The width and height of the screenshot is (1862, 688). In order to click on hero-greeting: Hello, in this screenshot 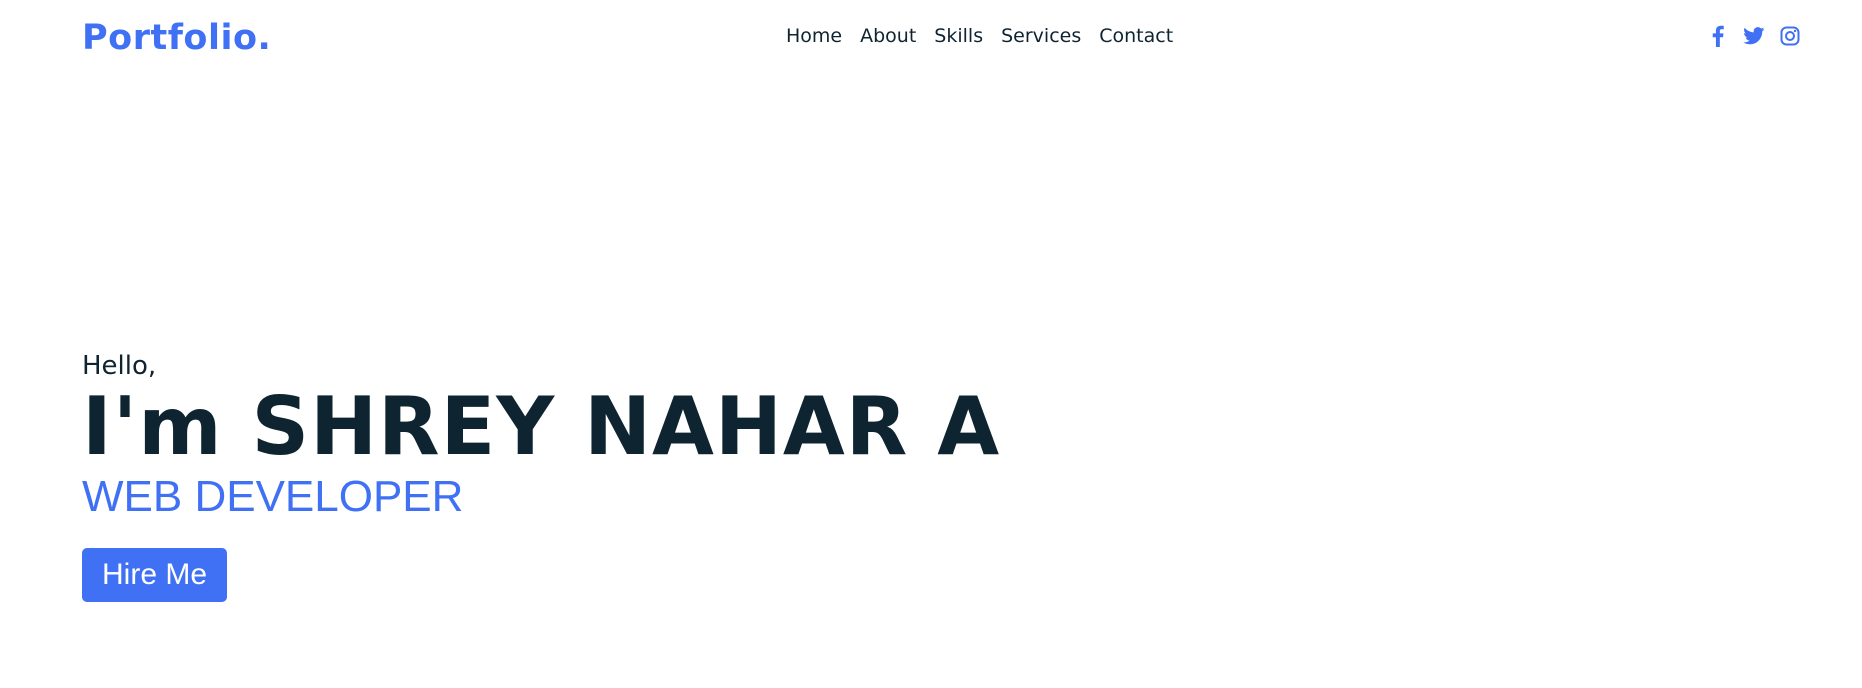, I will do `click(119, 366)`.